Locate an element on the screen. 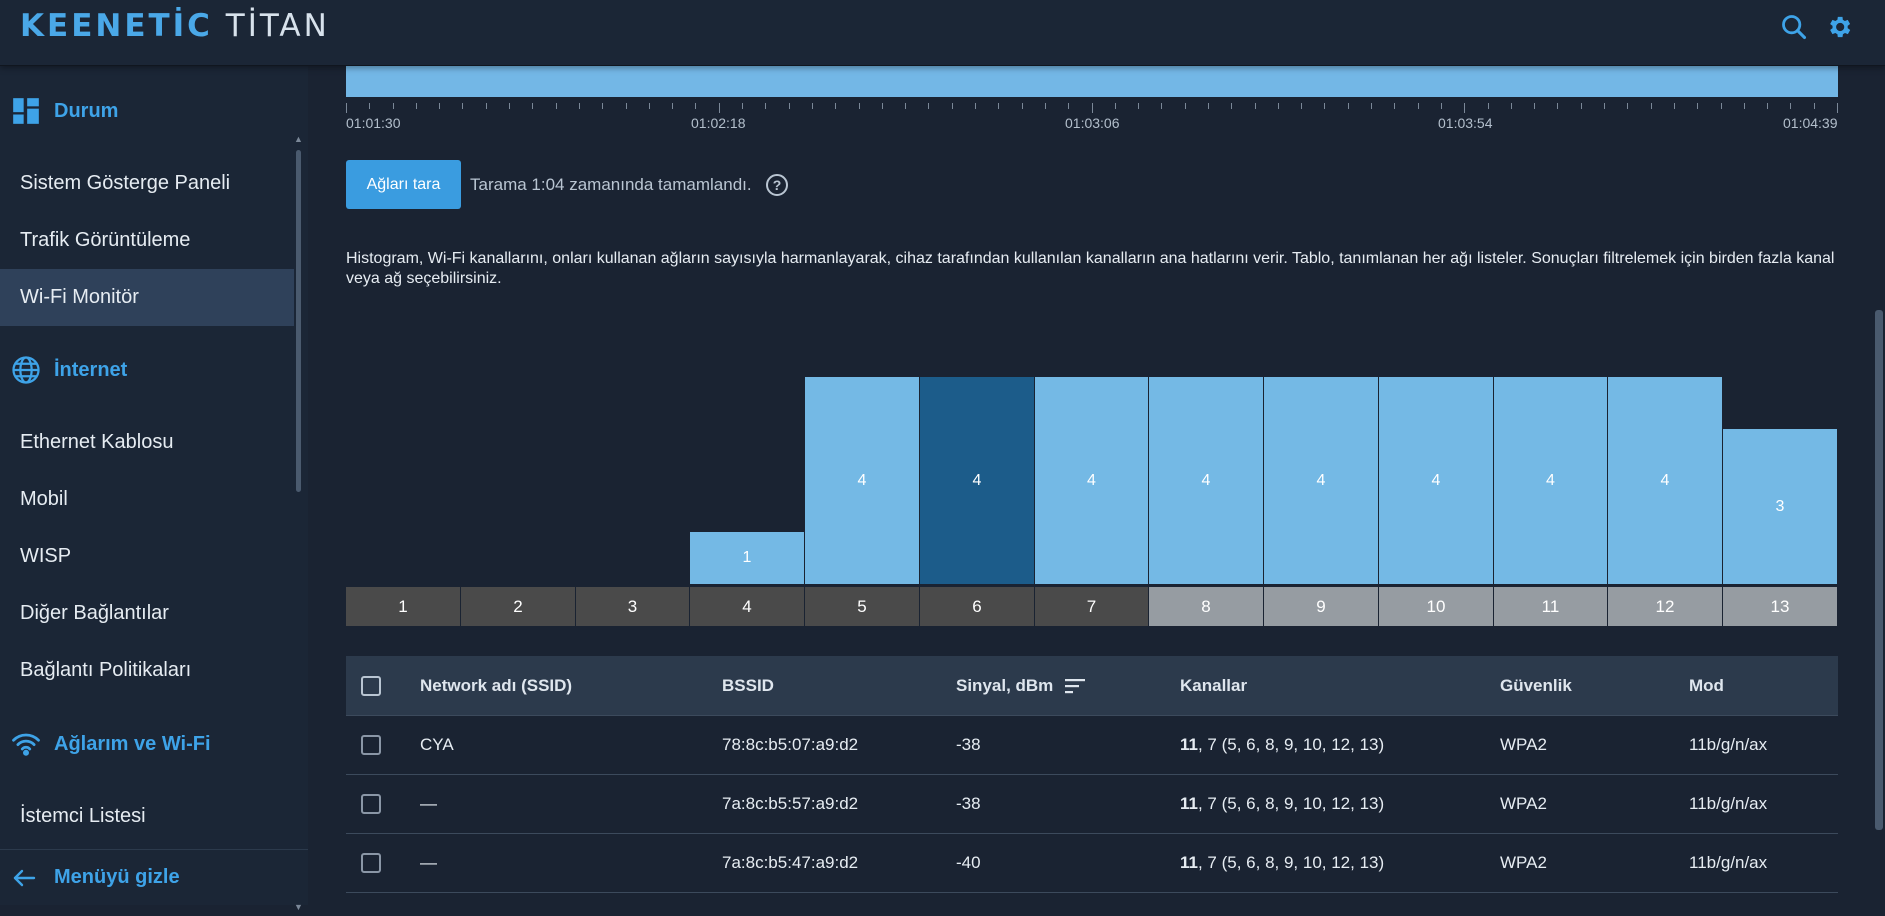  channel-label: 10 is located at coordinates (1436, 606).